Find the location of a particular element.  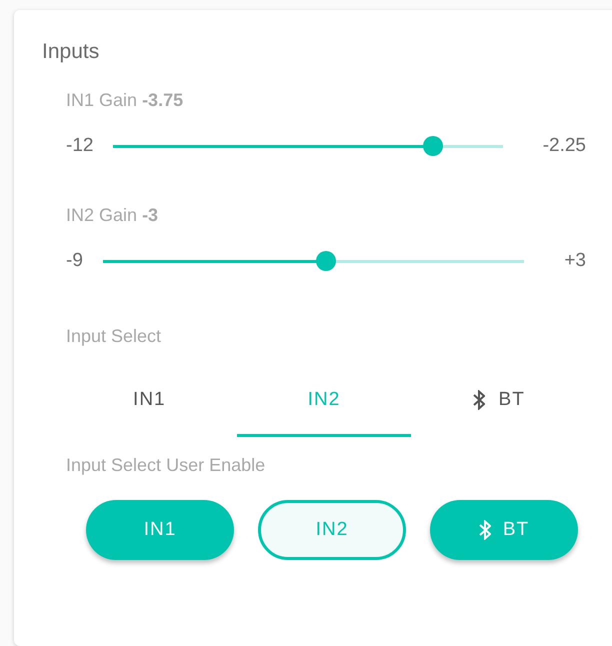

gain-label: IN2 Gain -3 is located at coordinates (113, 215).